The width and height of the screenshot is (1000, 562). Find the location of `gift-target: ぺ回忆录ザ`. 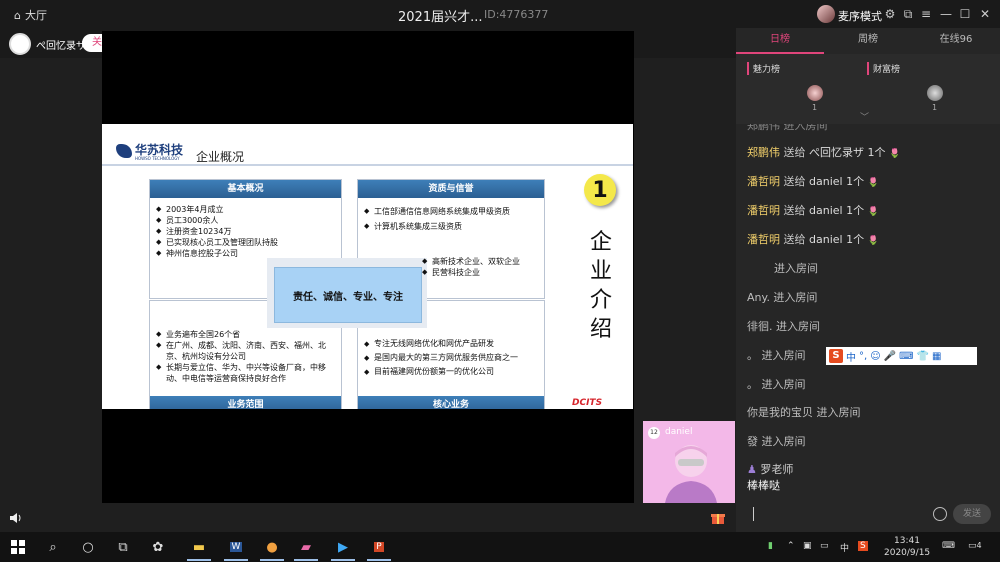

gift-target: ぺ回忆录ザ is located at coordinates (836, 152).